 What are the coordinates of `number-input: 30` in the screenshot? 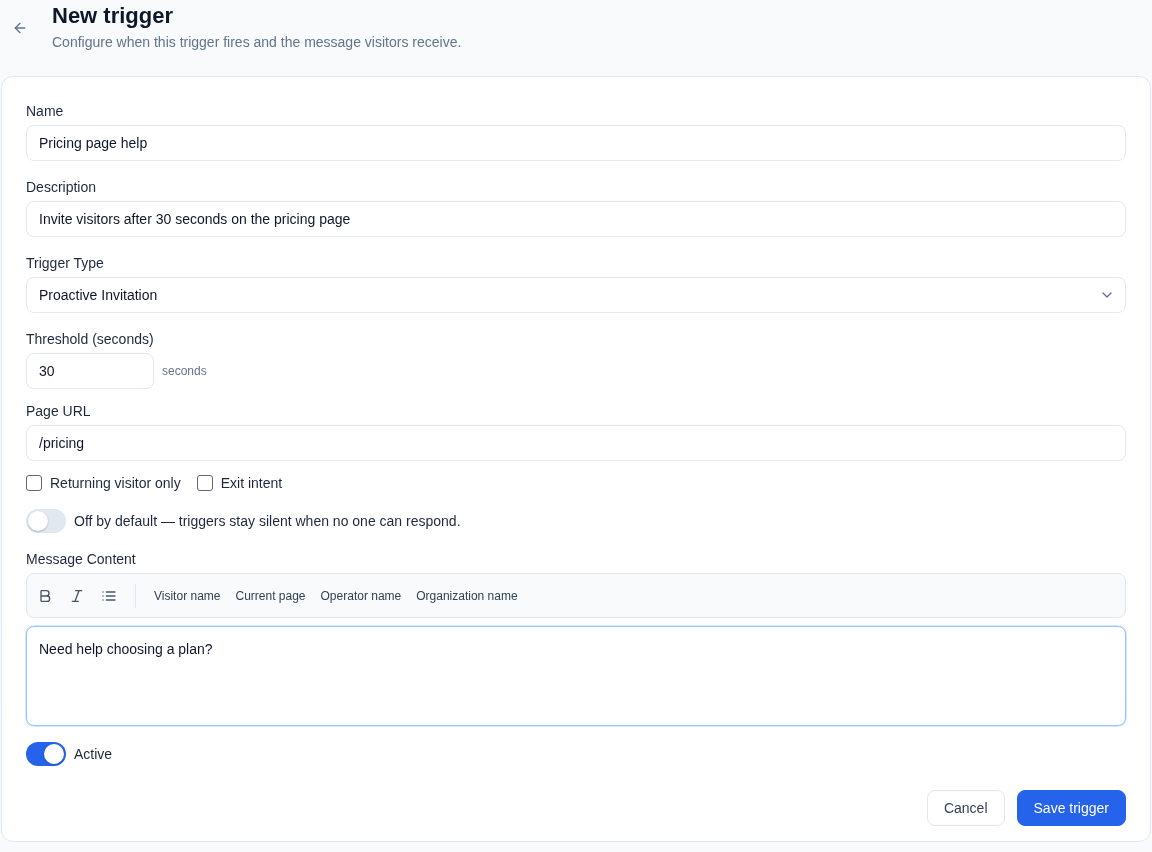 It's located at (90, 371).